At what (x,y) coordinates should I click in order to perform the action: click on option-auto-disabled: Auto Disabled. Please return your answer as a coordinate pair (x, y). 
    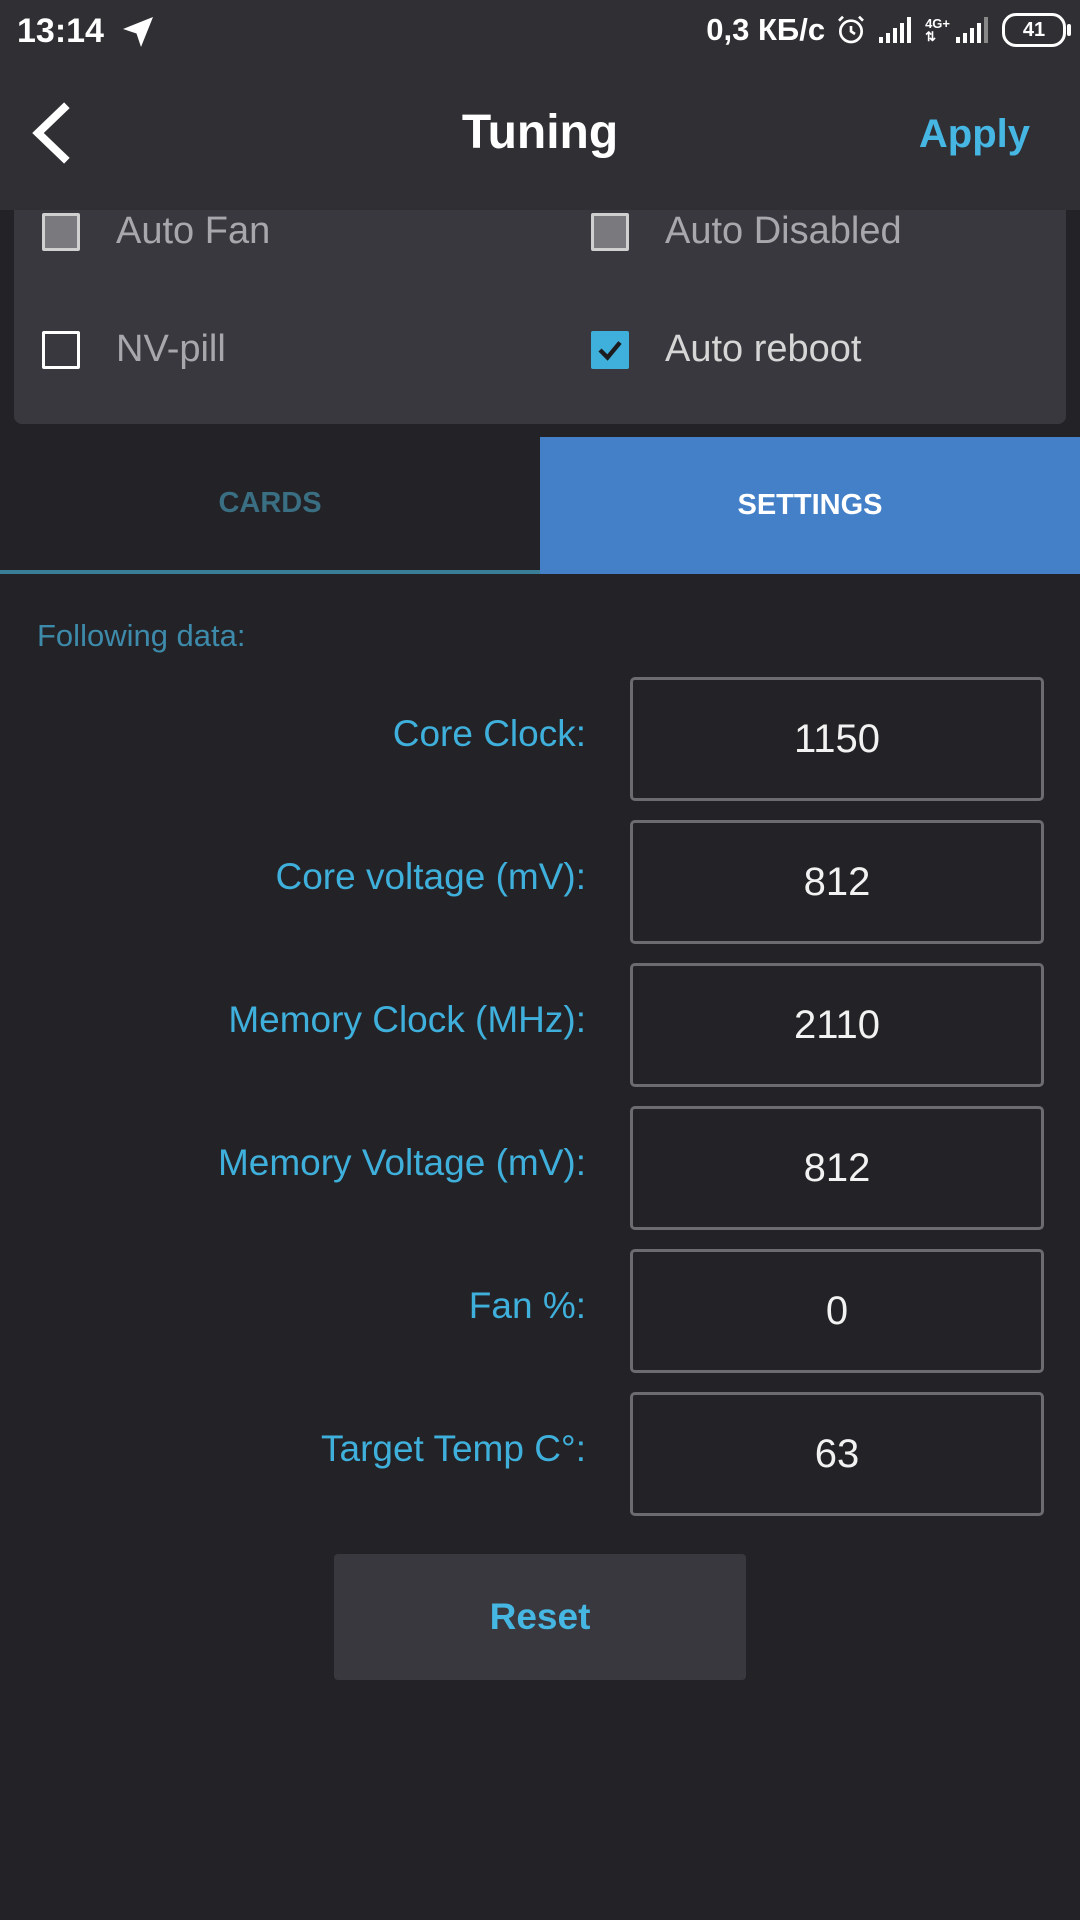
    Looking at the image, I should click on (746, 231).